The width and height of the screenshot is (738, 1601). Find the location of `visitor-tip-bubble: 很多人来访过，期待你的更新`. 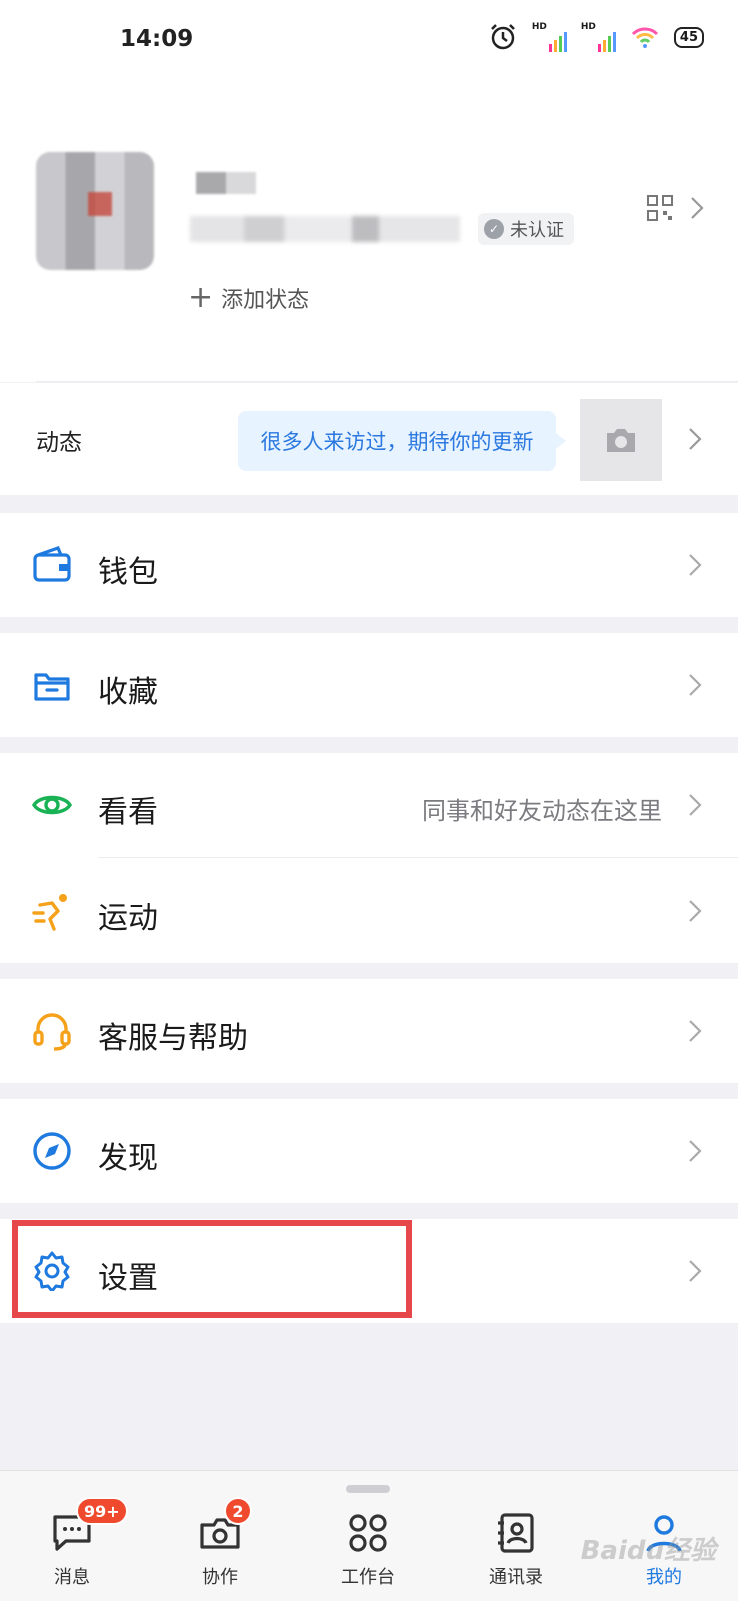

visitor-tip-bubble: 很多人来访过，期待你的更新 is located at coordinates (402, 441).